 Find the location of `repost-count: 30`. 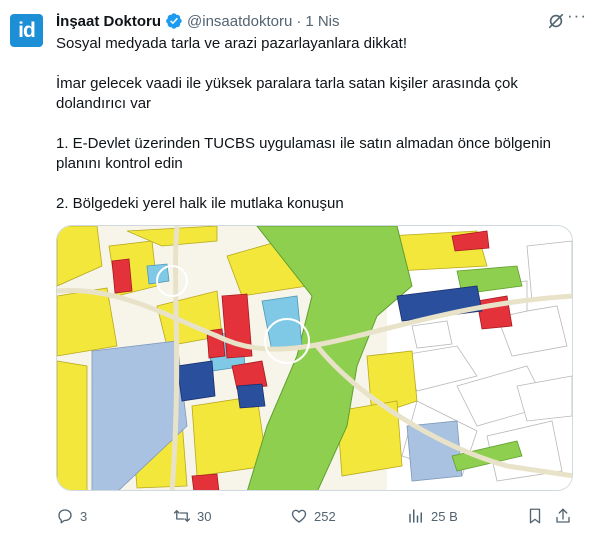

repost-count: 30 is located at coordinates (204, 516).